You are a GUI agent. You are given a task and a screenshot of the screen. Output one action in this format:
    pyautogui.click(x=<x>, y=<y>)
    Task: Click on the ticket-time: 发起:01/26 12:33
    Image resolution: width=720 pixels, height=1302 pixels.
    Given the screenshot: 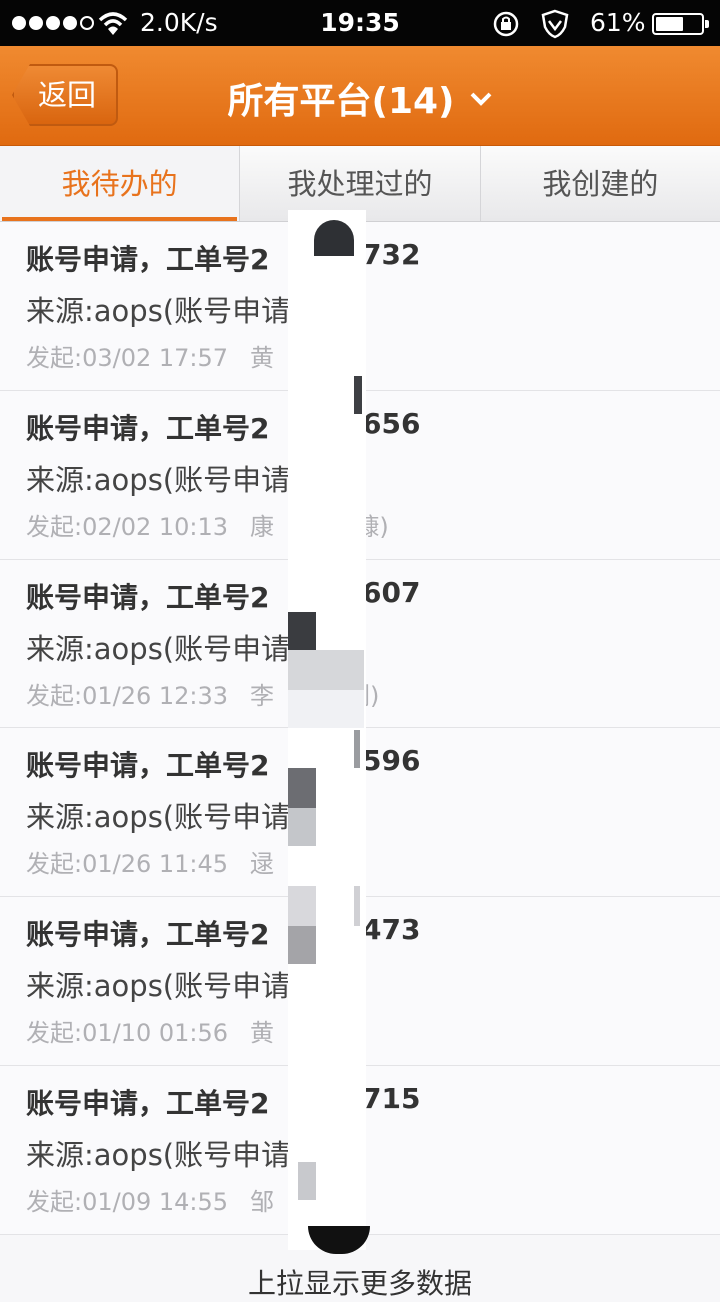 What is the action you would take?
    pyautogui.click(x=127, y=695)
    